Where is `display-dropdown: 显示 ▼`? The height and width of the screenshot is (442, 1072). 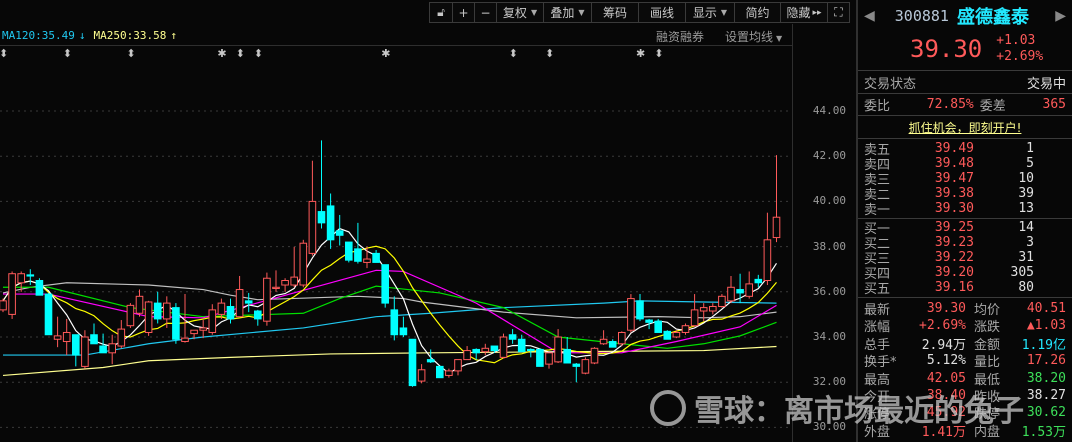
display-dropdown: 显示 ▼ is located at coordinates (710, 12).